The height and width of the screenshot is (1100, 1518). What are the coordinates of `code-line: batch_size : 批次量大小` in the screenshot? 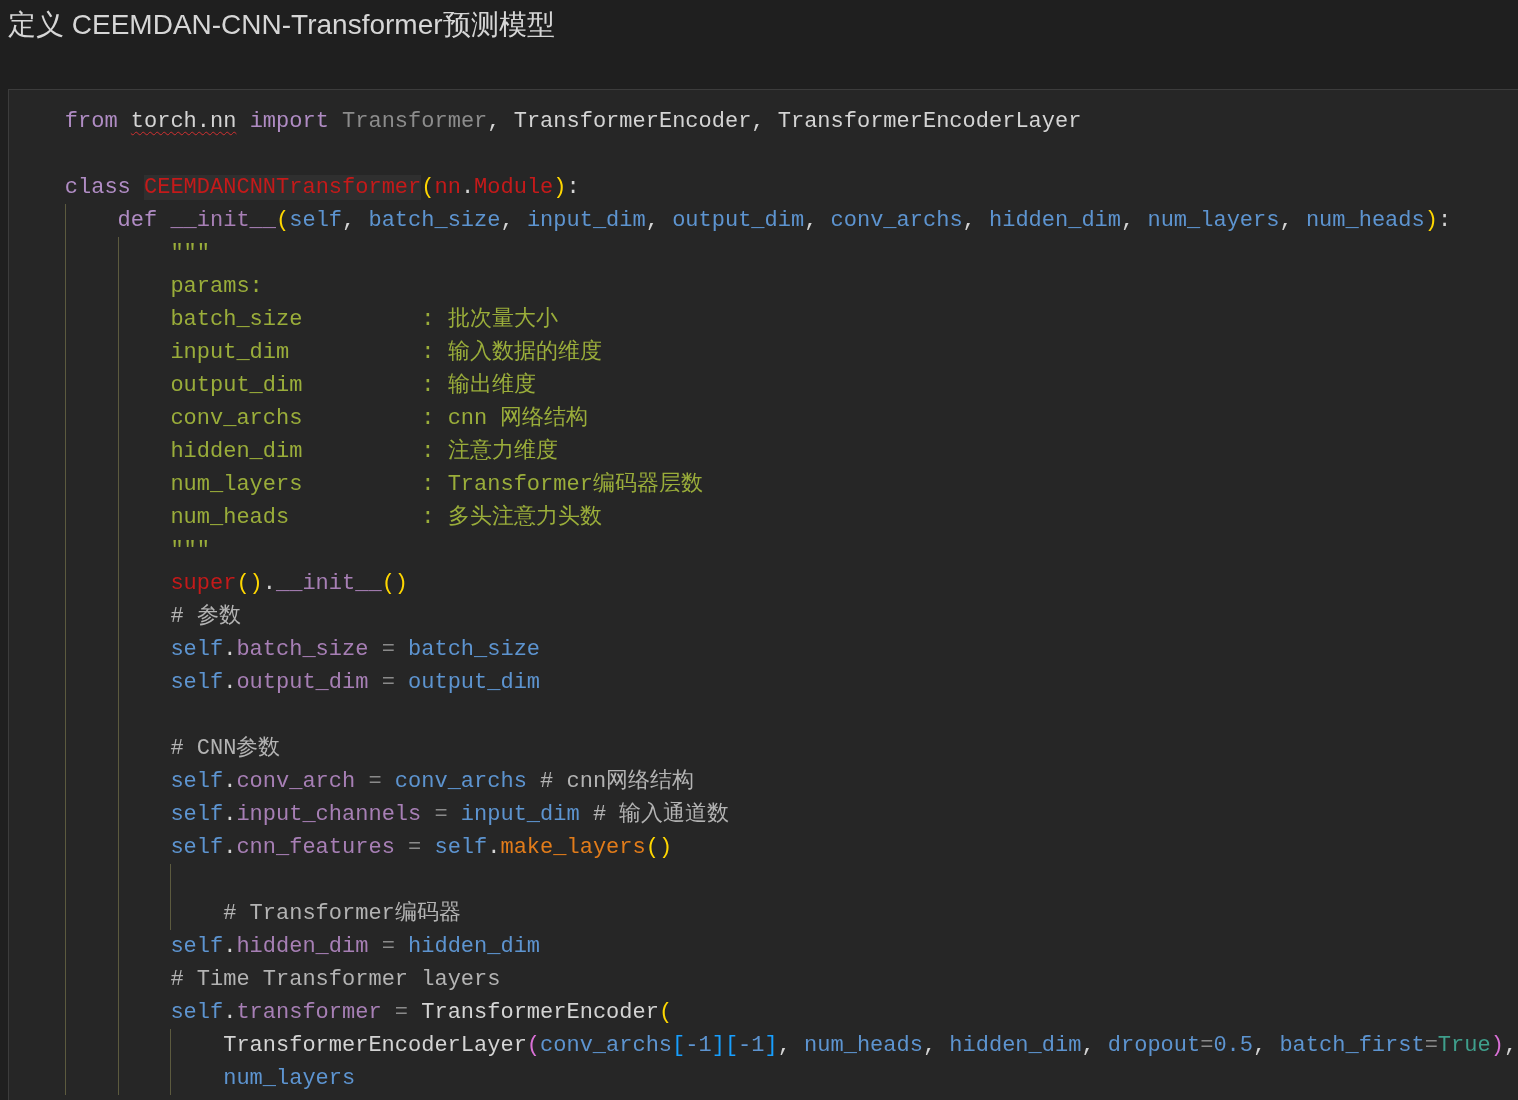 It's located at (364, 320).